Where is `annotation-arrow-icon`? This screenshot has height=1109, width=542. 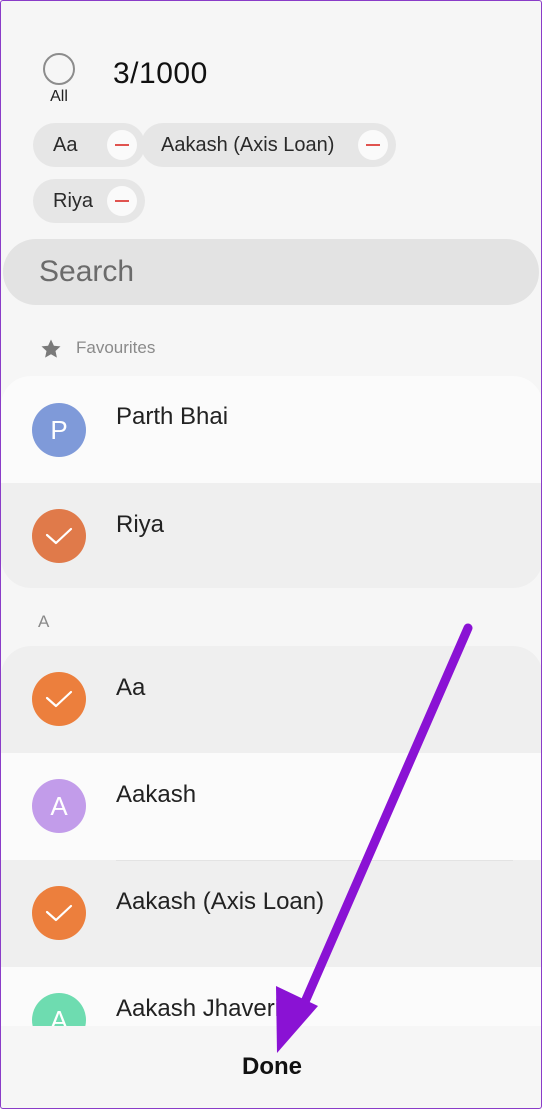 annotation-arrow-icon is located at coordinates (374, 838).